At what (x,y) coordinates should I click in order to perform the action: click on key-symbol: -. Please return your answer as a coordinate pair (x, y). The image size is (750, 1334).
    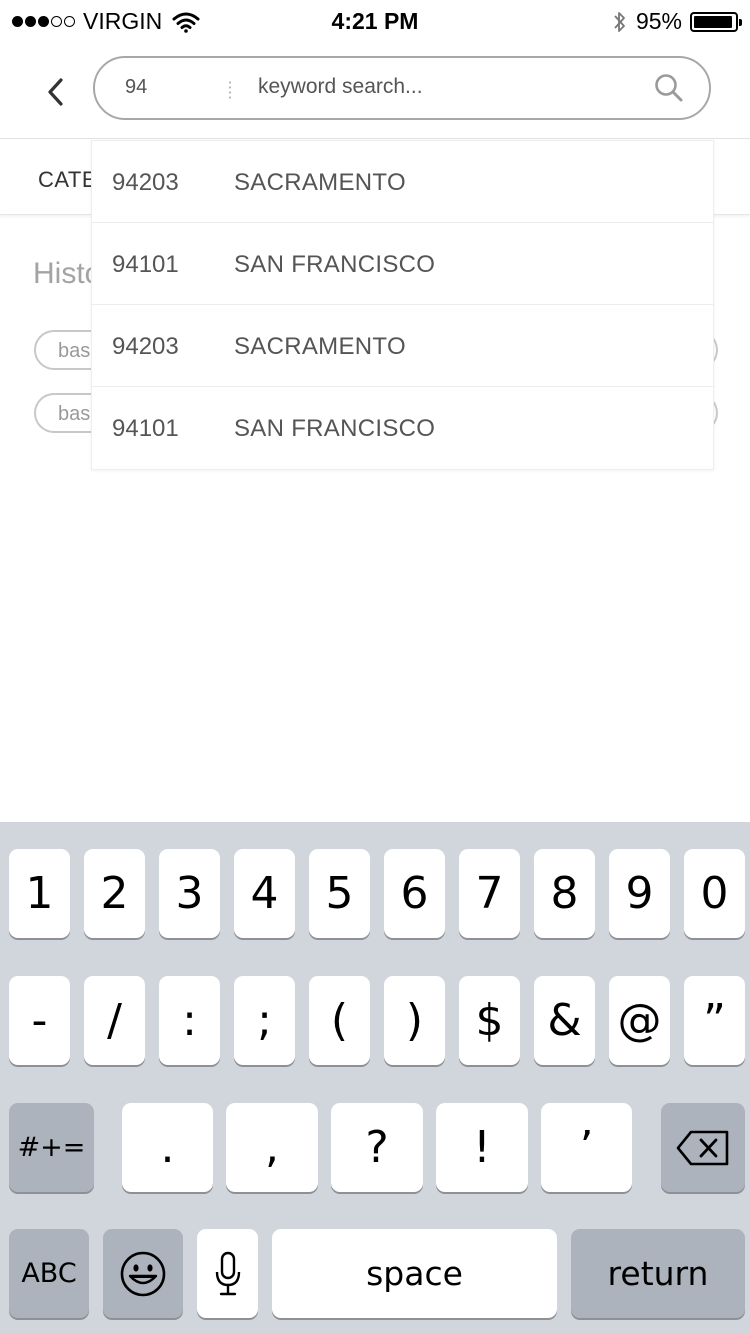
    Looking at the image, I should click on (39, 1020).